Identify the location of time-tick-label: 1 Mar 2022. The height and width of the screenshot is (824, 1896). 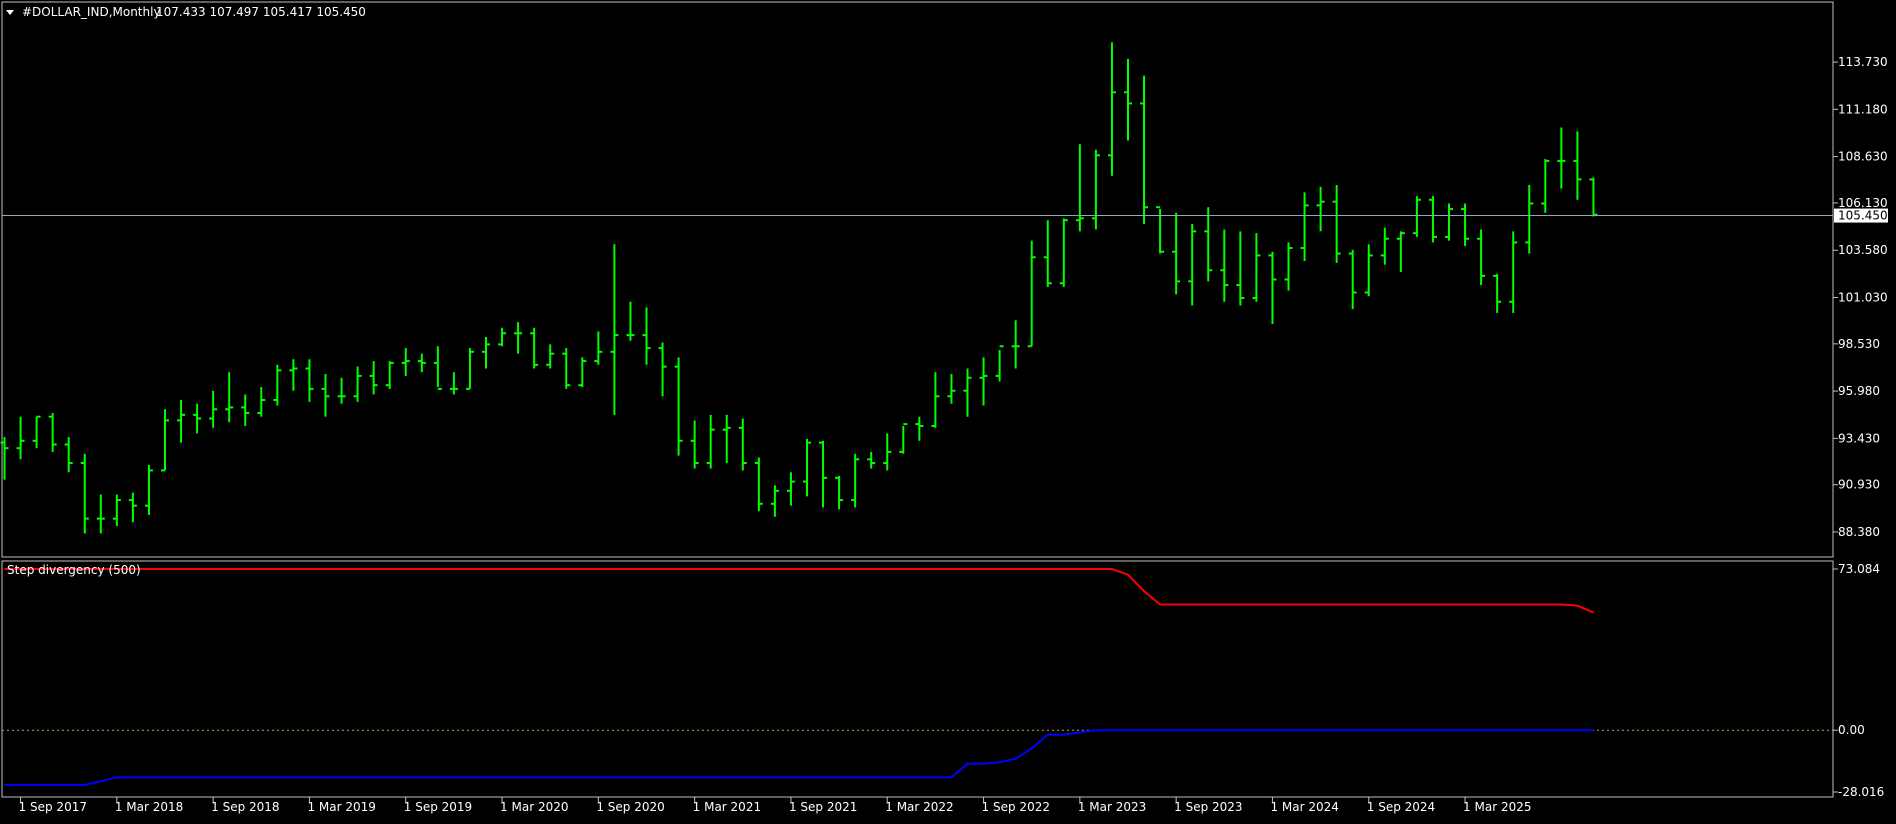
(919, 807).